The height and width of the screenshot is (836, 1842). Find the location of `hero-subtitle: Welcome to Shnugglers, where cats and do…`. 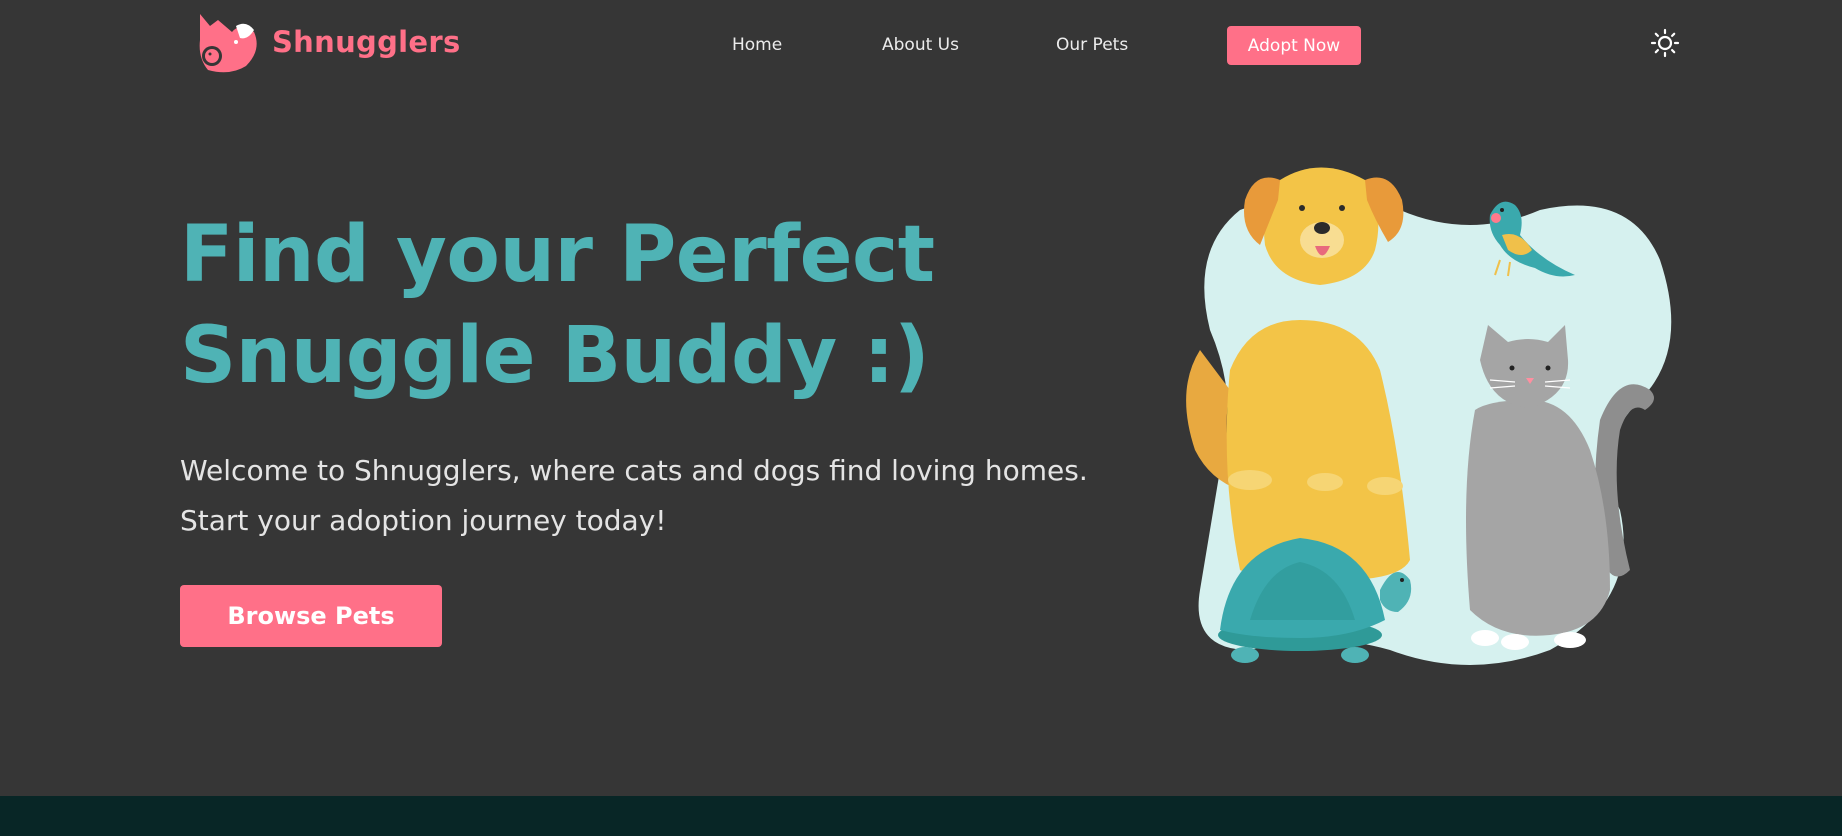

hero-subtitle: Welcome to Shnugglers, where cats and do… is located at coordinates (634, 496).